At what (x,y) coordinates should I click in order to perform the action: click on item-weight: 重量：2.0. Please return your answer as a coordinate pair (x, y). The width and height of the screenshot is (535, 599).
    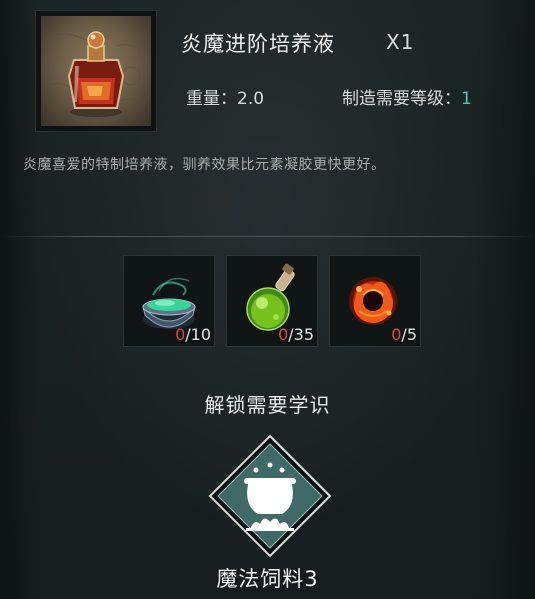
    Looking at the image, I should click on (225, 96).